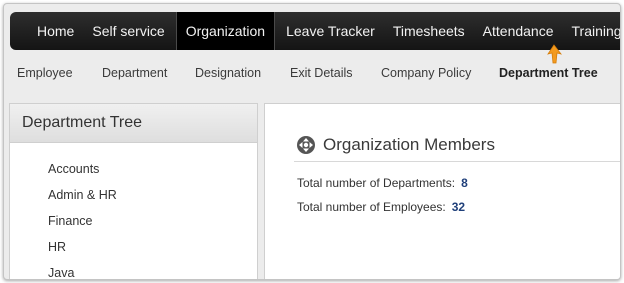 The height and width of the screenshot is (283, 624). Describe the element at coordinates (429, 31) in the screenshot. I see `tab-timesheets: Timesheets` at that location.